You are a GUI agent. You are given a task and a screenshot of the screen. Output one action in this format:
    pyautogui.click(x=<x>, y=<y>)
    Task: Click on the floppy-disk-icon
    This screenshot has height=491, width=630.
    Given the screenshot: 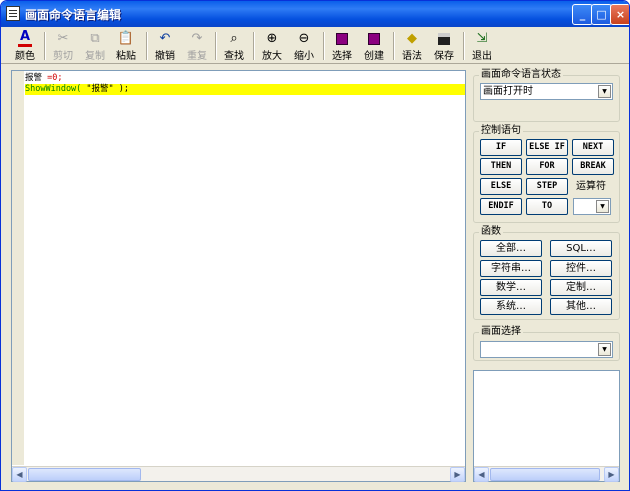 What is the action you would take?
    pyautogui.click(x=444, y=39)
    